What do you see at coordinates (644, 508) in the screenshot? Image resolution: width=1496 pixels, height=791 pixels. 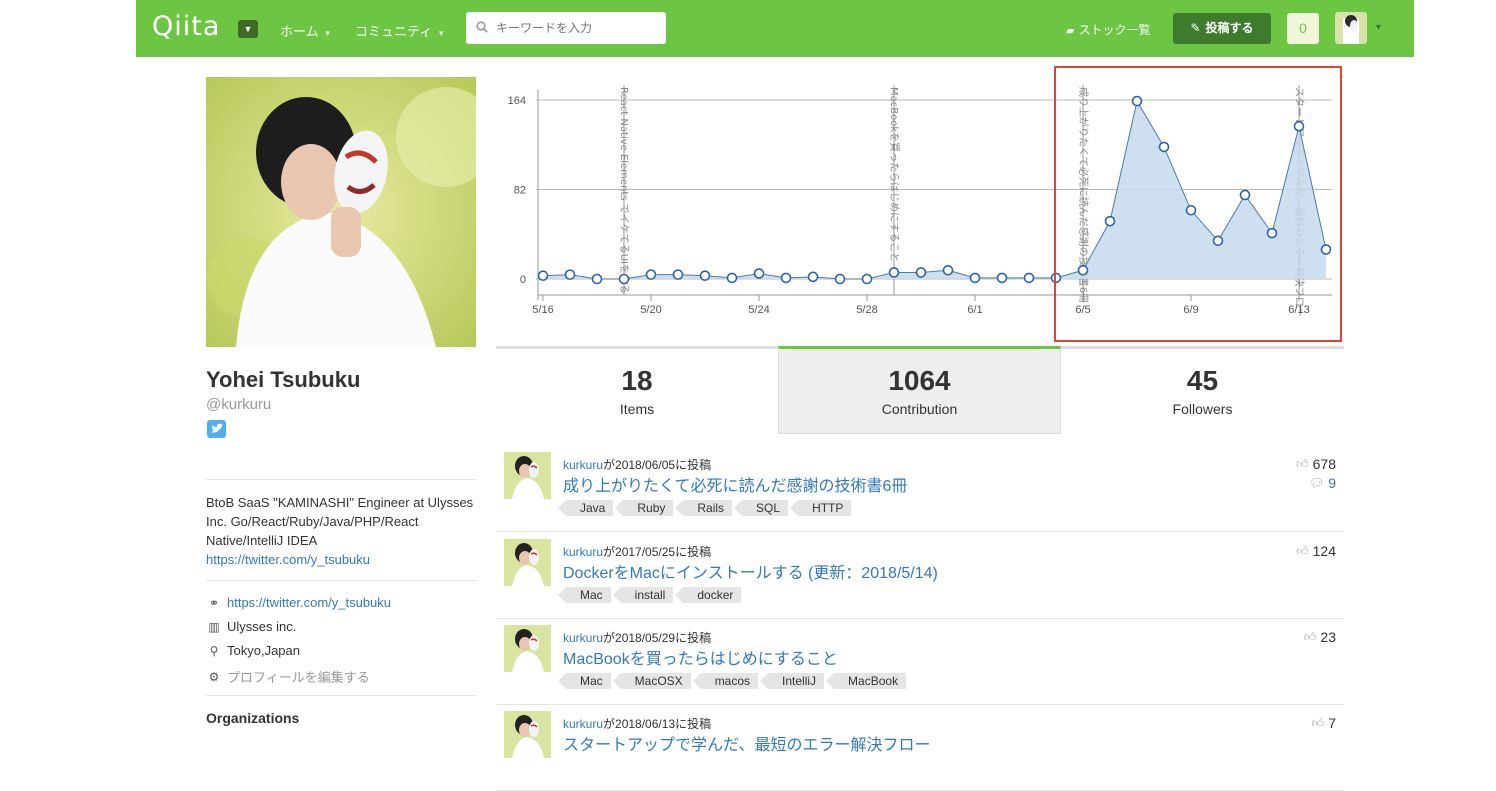 I see `tag: Ruby` at bounding box center [644, 508].